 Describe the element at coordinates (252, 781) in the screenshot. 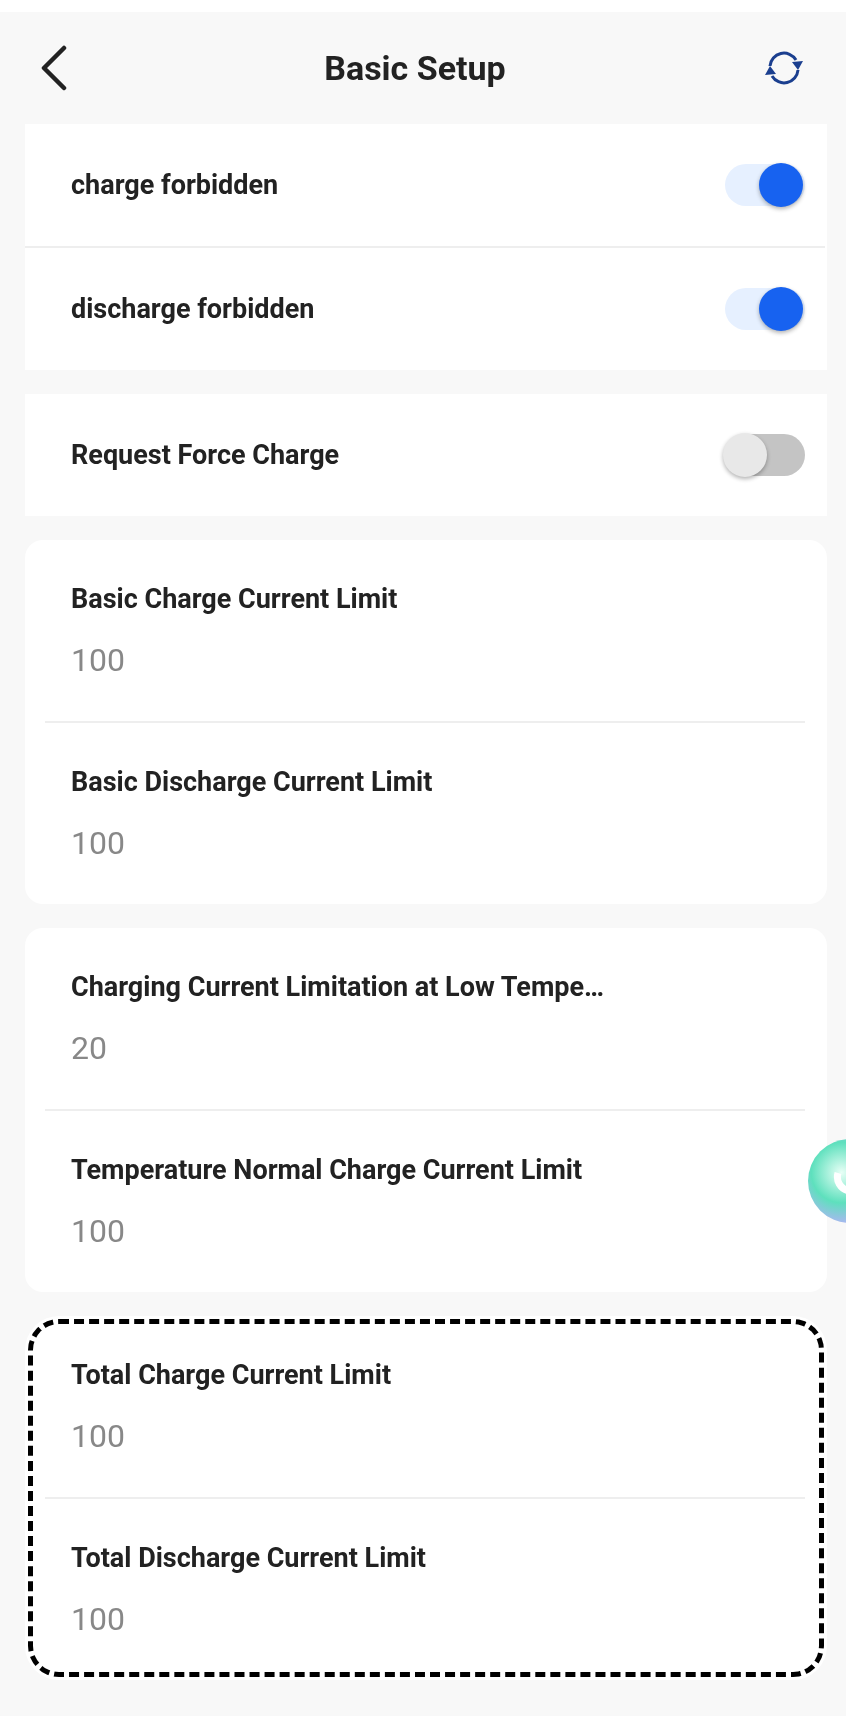

I see `setting-label: Basic Discharge Current Limit` at that location.